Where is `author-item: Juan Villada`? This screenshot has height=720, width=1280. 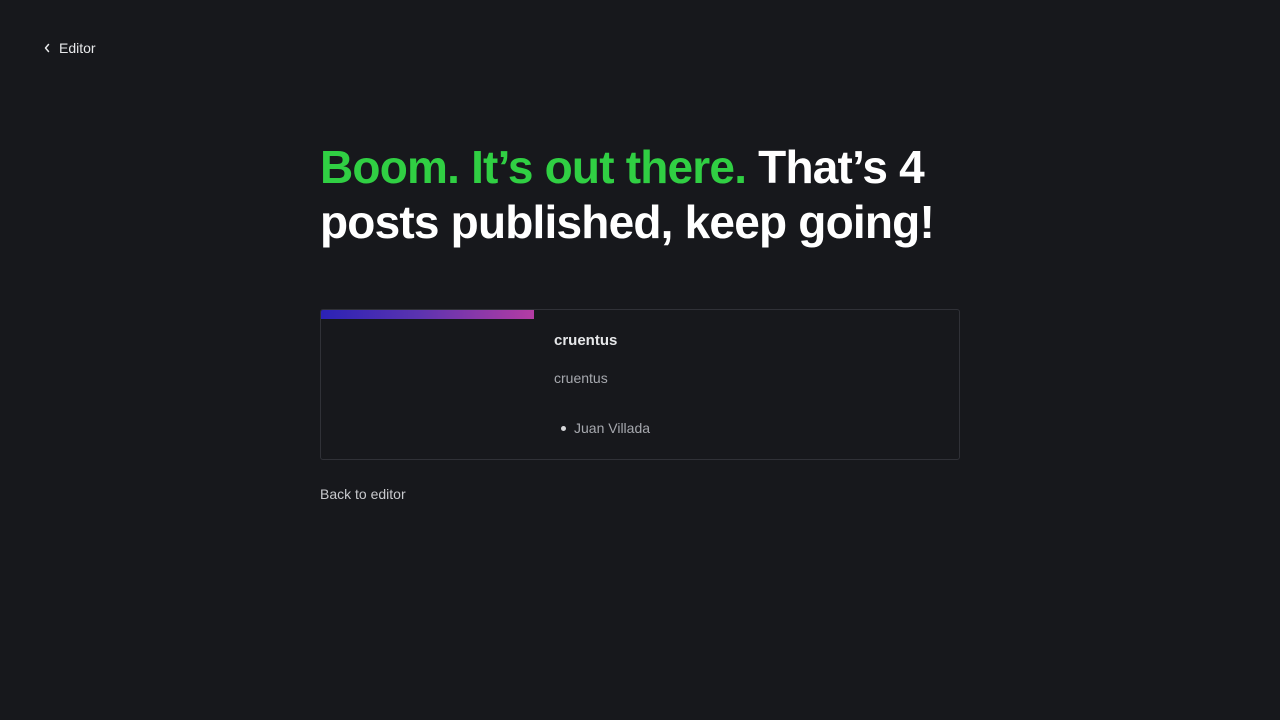 author-item: Juan Villada is located at coordinates (746, 428).